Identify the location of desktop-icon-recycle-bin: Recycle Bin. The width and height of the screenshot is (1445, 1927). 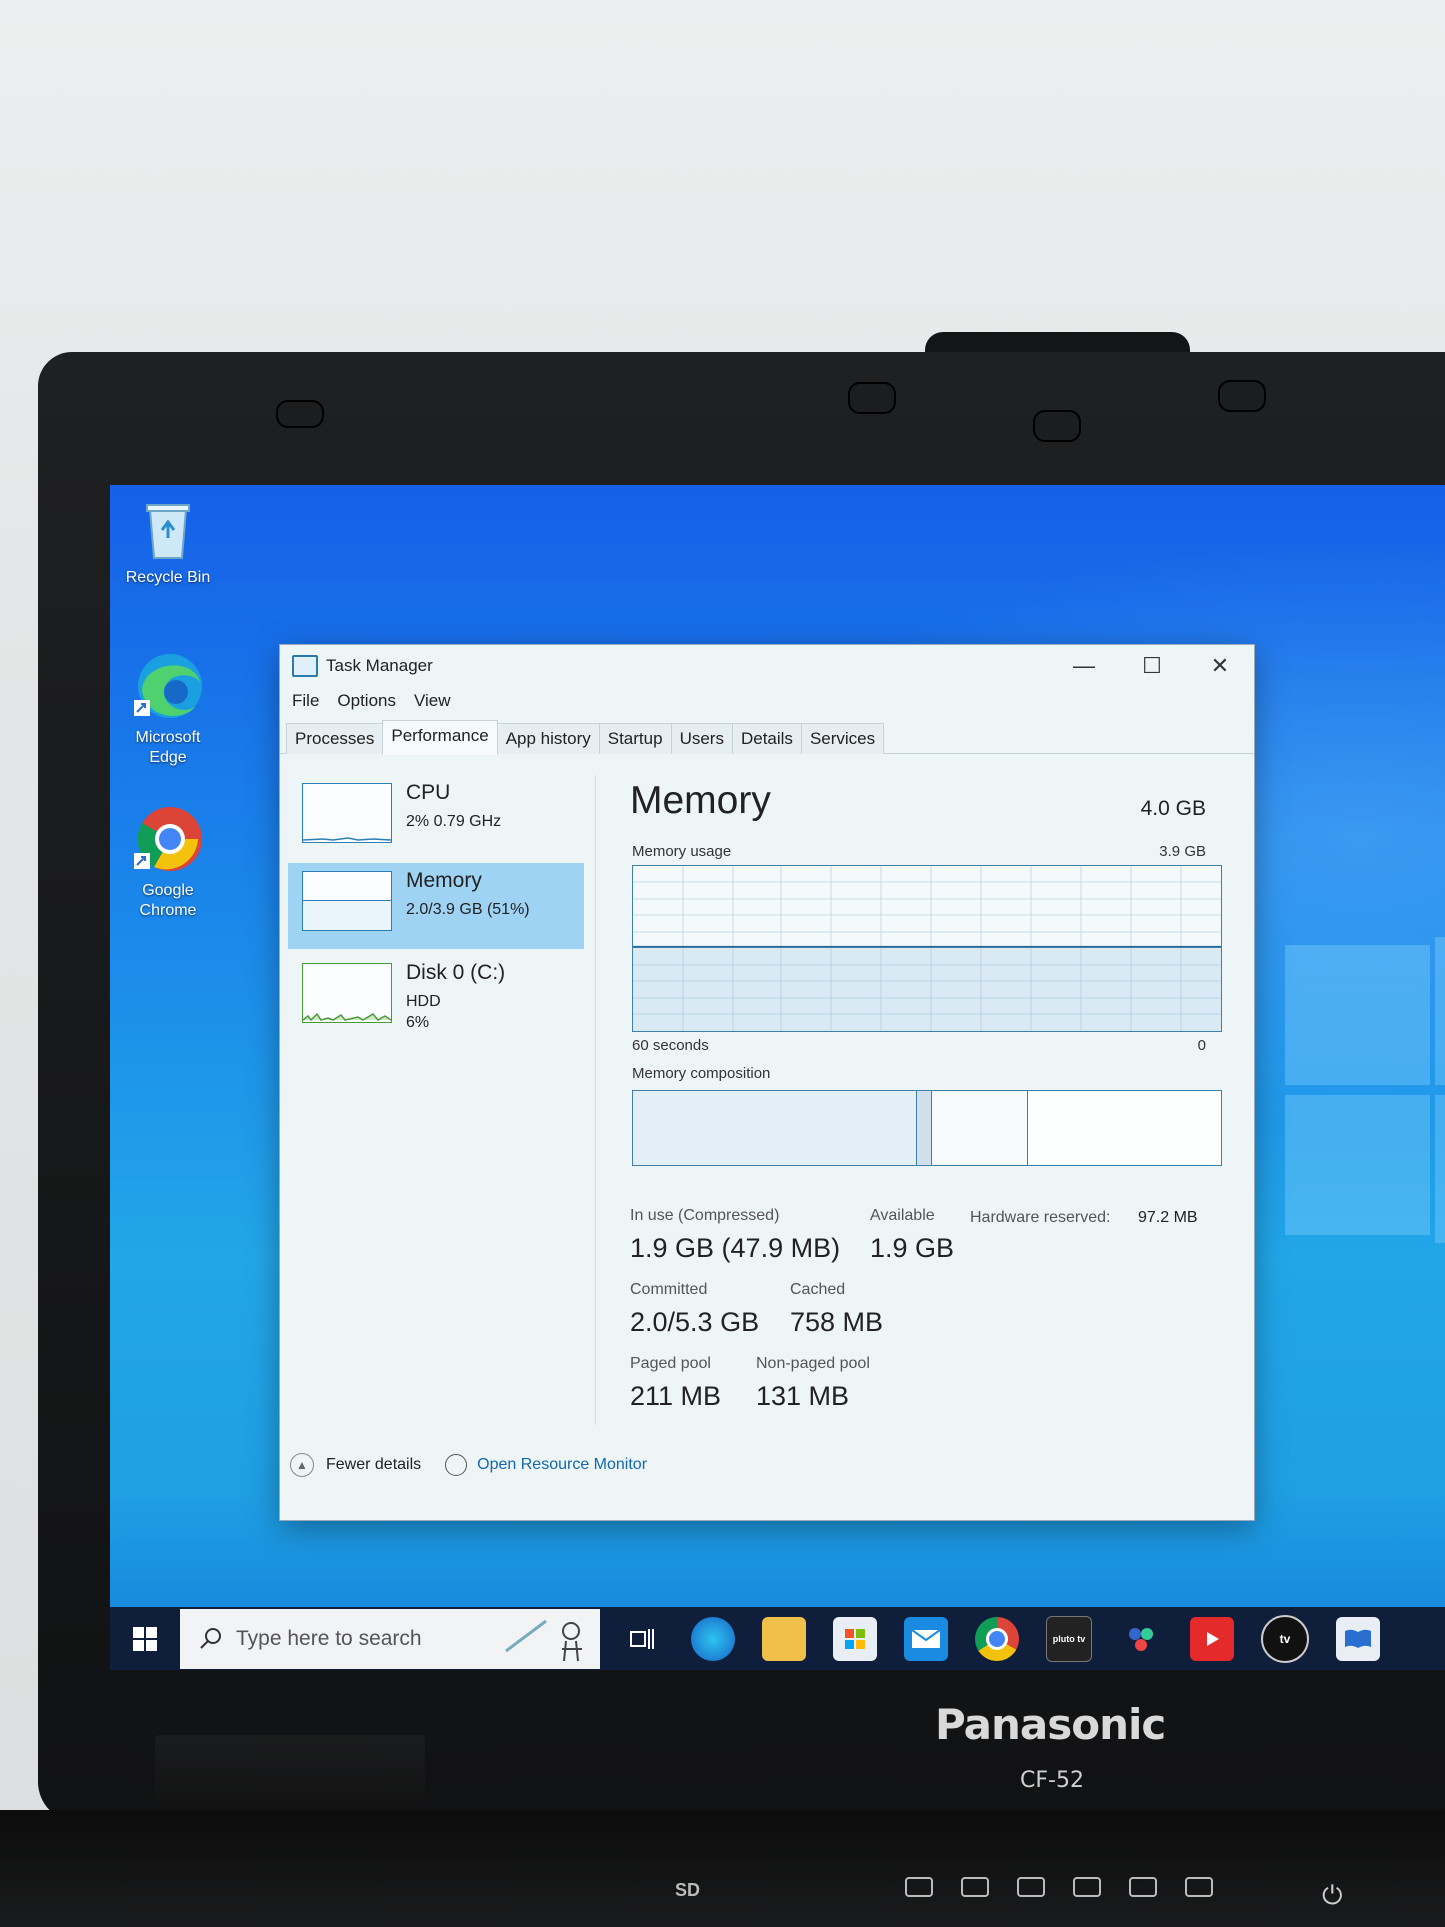
(168, 544).